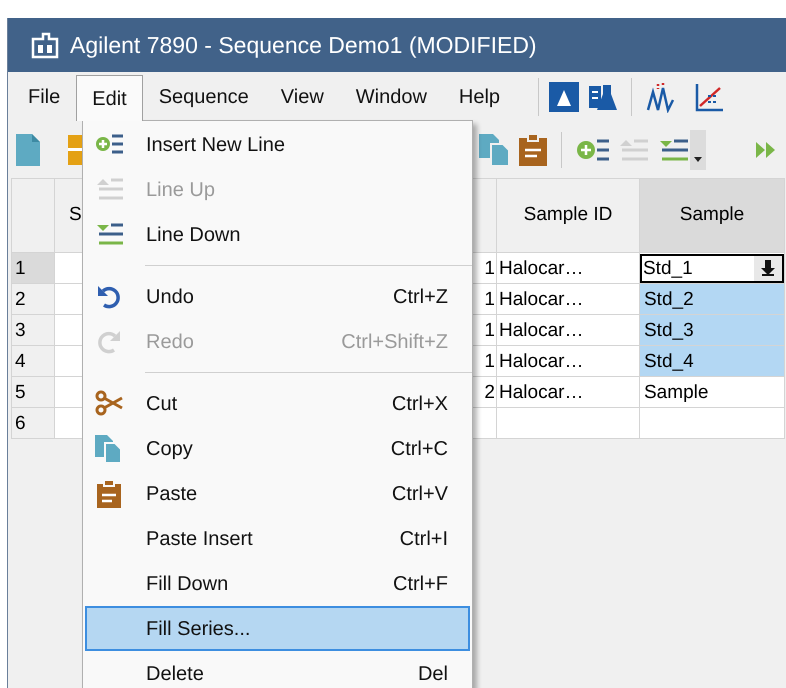 This screenshot has width=786, height=688. What do you see at coordinates (479, 97) in the screenshot?
I see `menu-item: Help` at bounding box center [479, 97].